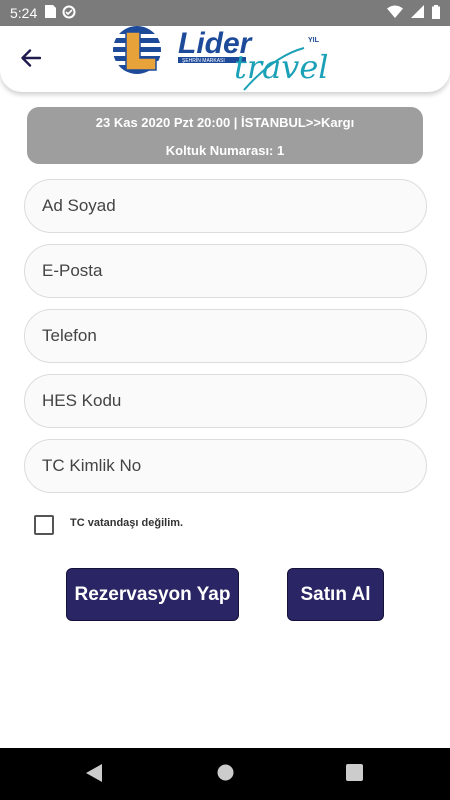 The width and height of the screenshot is (450, 800). Describe the element at coordinates (417, 13) in the screenshot. I see `signal-icon` at that location.